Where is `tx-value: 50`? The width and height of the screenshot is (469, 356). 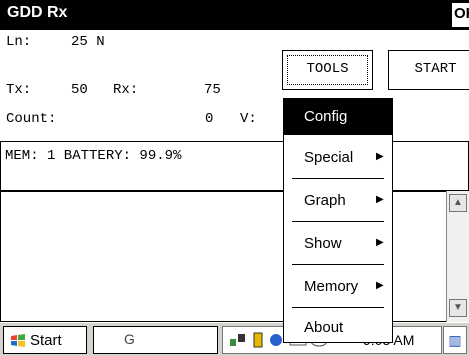
tx-value: 50 is located at coordinates (79, 90).